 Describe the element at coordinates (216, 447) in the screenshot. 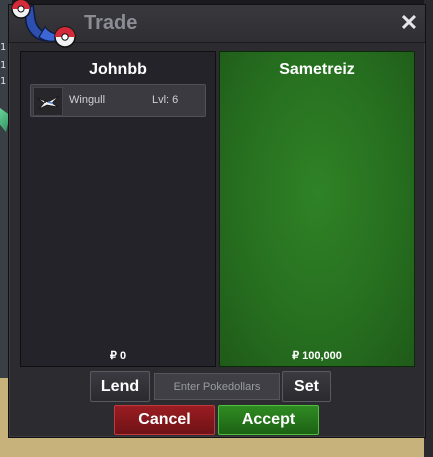

I see `game-background-ground` at that location.